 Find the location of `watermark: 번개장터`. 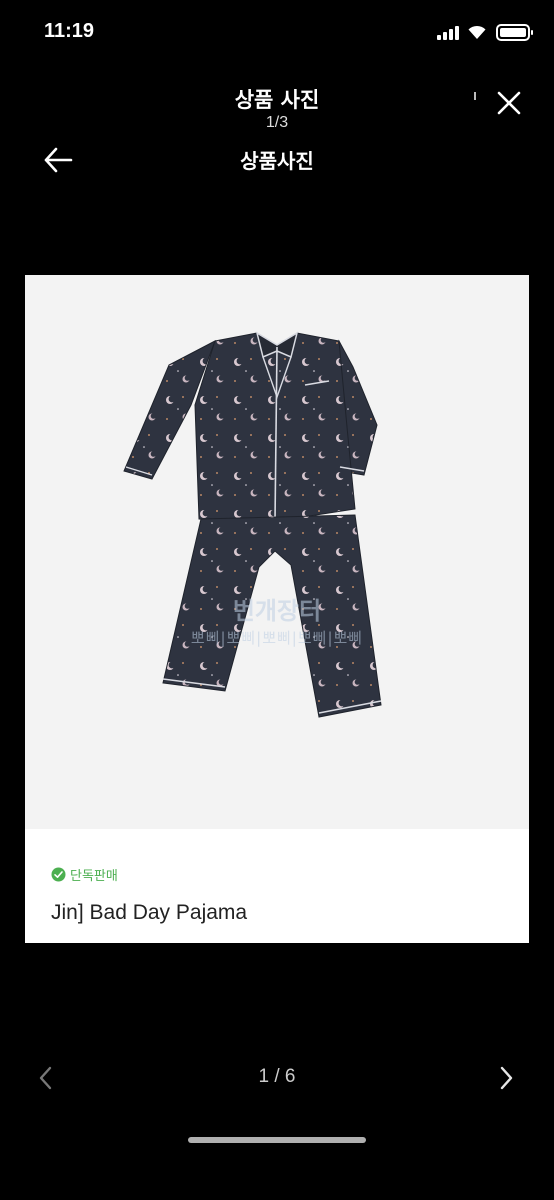

watermark: 번개장터 is located at coordinates (277, 611).